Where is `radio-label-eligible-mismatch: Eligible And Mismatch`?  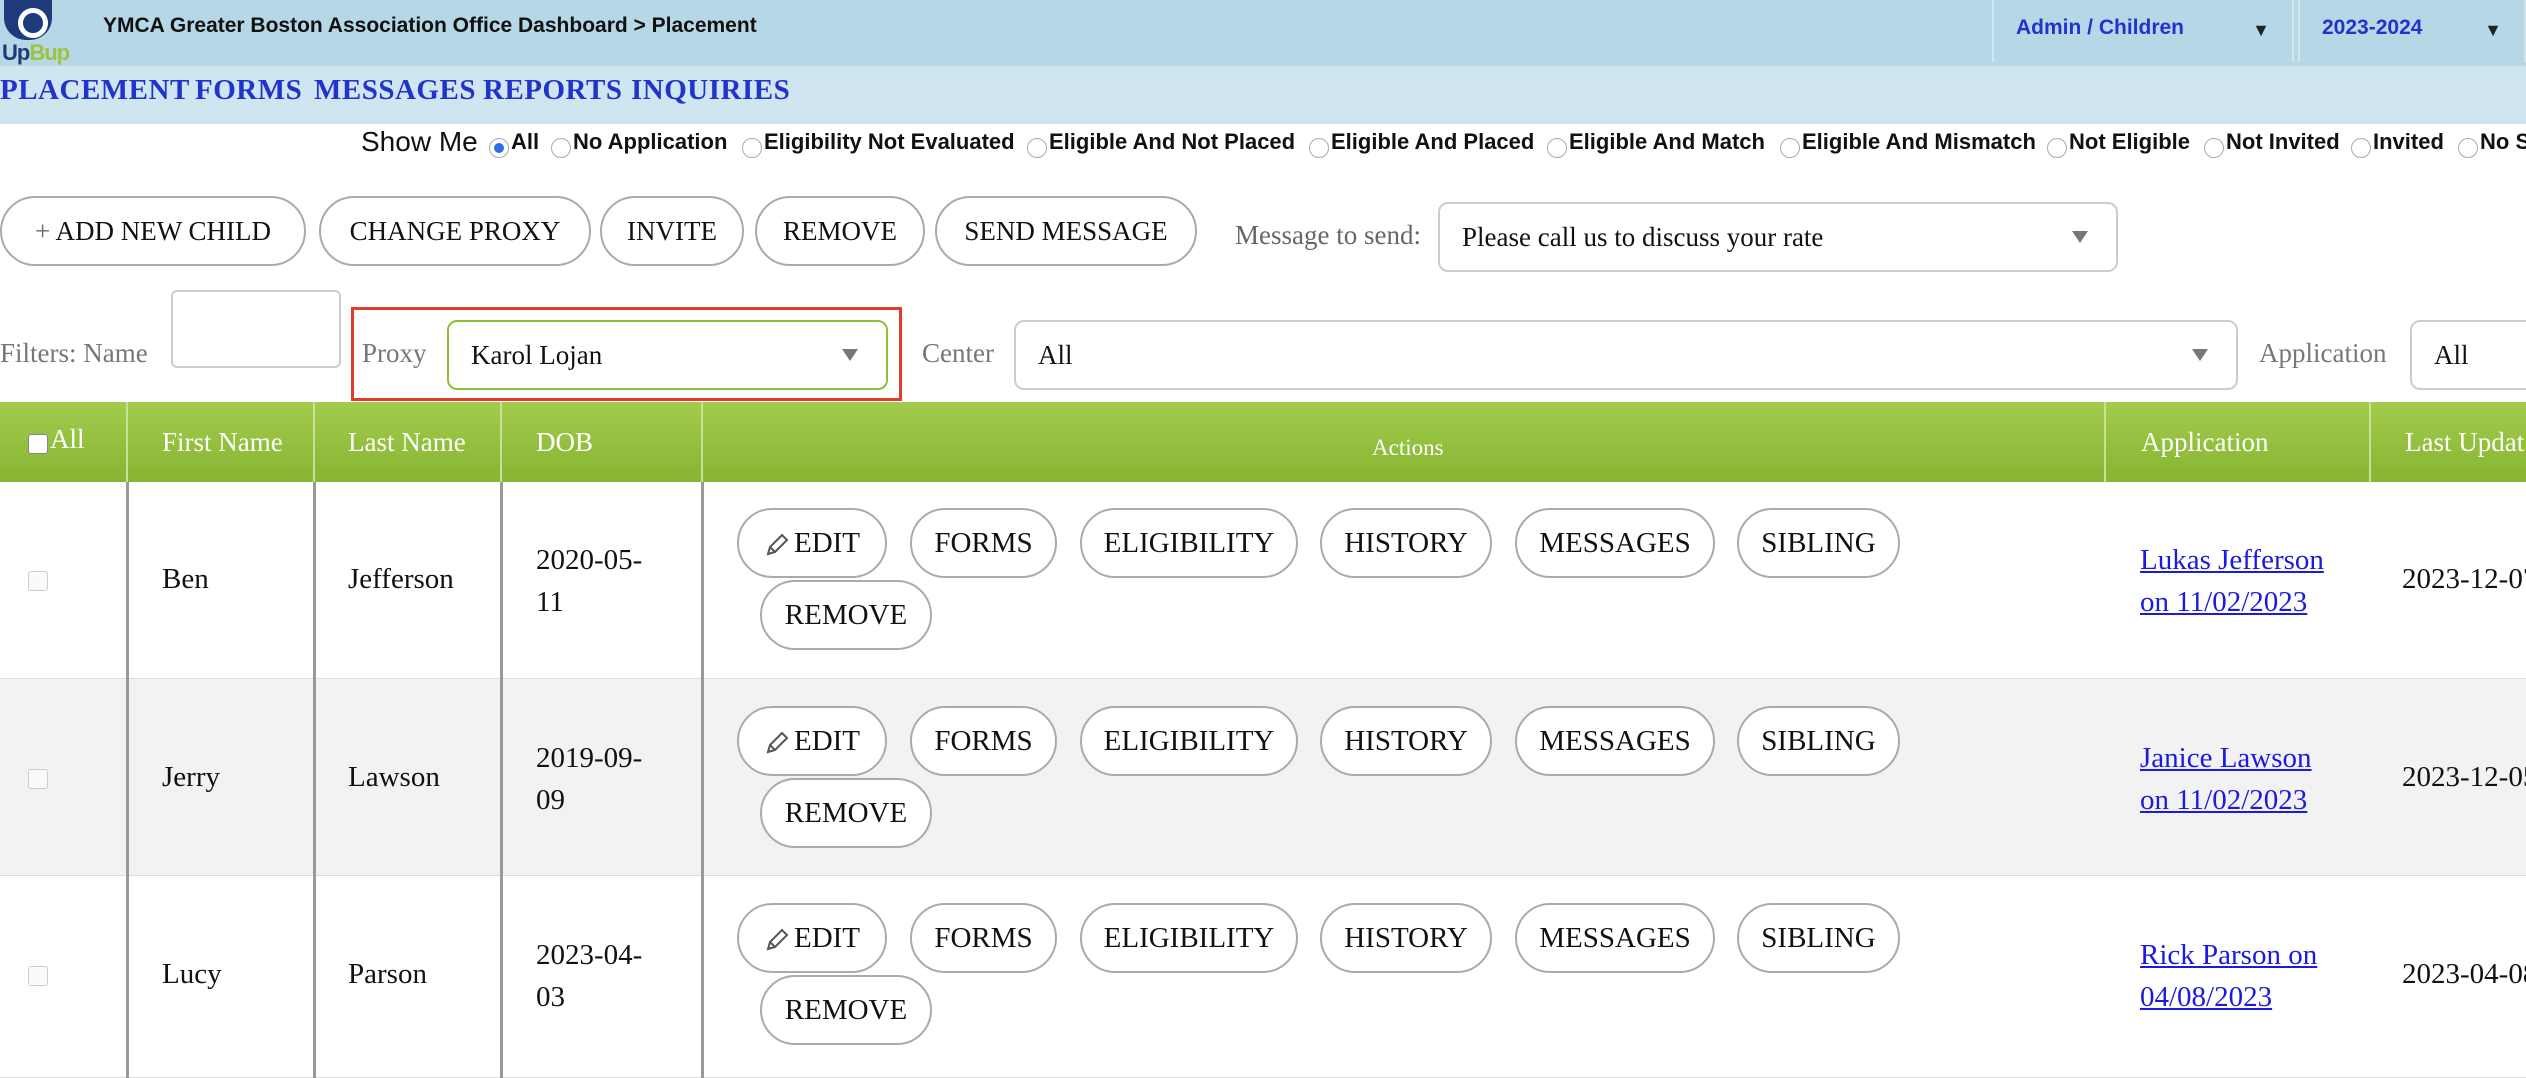 radio-label-eligible-mismatch: Eligible And Mismatch is located at coordinates (1919, 141).